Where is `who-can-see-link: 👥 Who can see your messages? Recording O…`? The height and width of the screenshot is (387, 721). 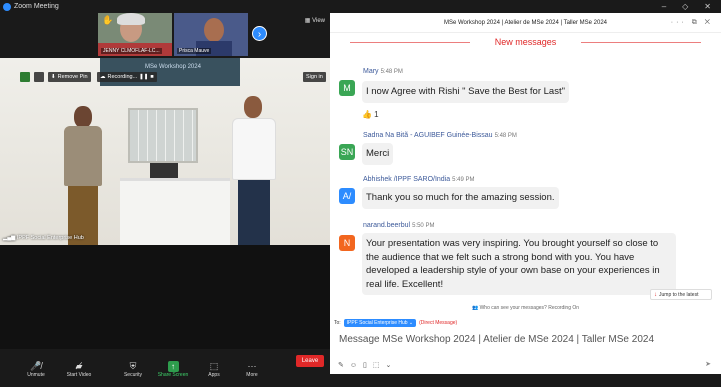
who-can-see-link: 👥 Who can see your messages? Recording O… is located at coordinates (525, 308).